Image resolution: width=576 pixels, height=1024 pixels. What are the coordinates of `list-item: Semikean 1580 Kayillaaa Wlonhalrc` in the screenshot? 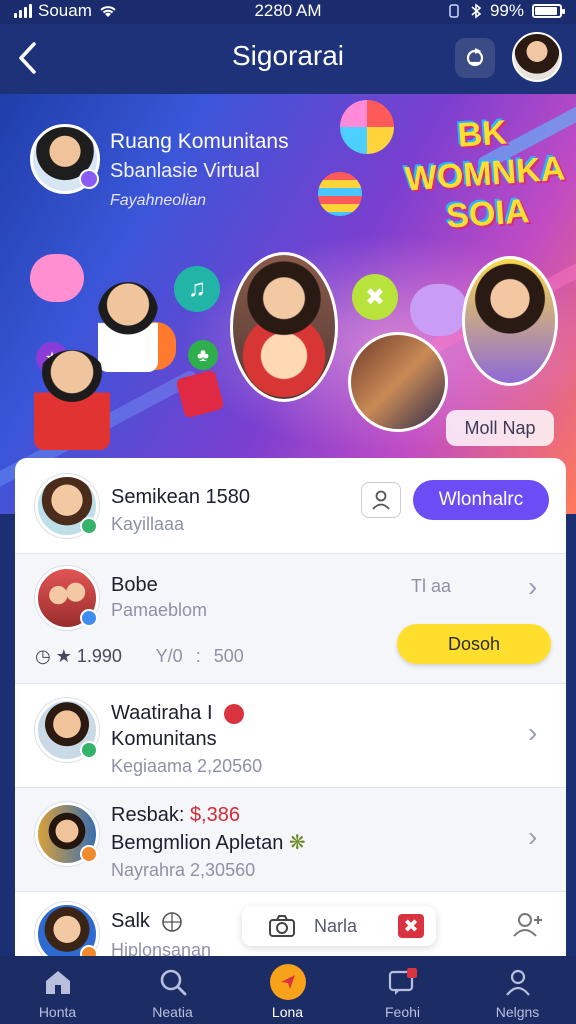 It's located at (290, 506).